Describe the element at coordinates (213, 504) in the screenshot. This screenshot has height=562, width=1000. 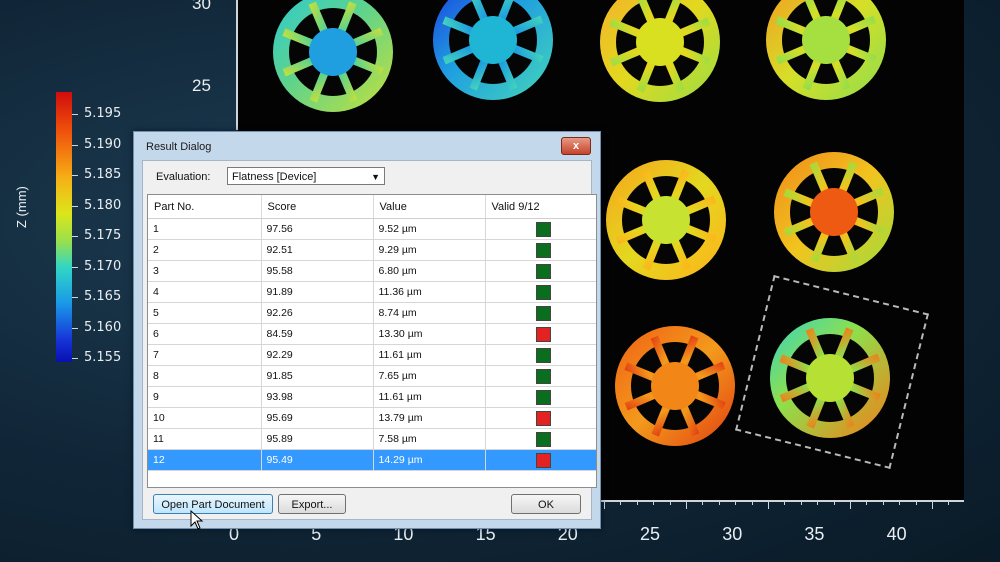
I see `open-part-document-button: Open Part Document` at that location.